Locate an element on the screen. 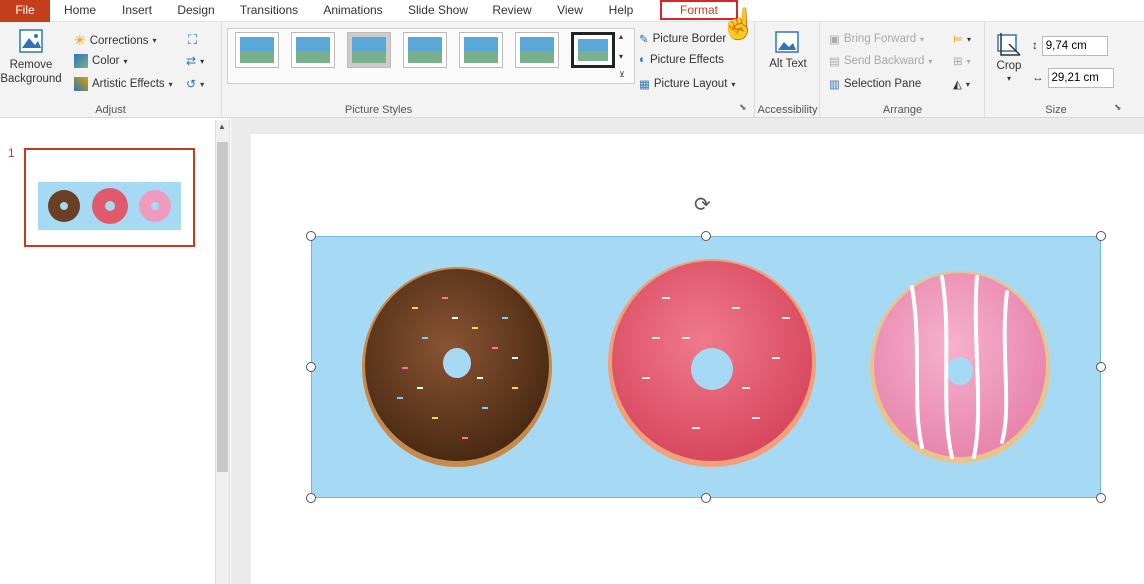 This screenshot has width=1144, height=584. width-control: ↔ is located at coordinates (1073, 78).